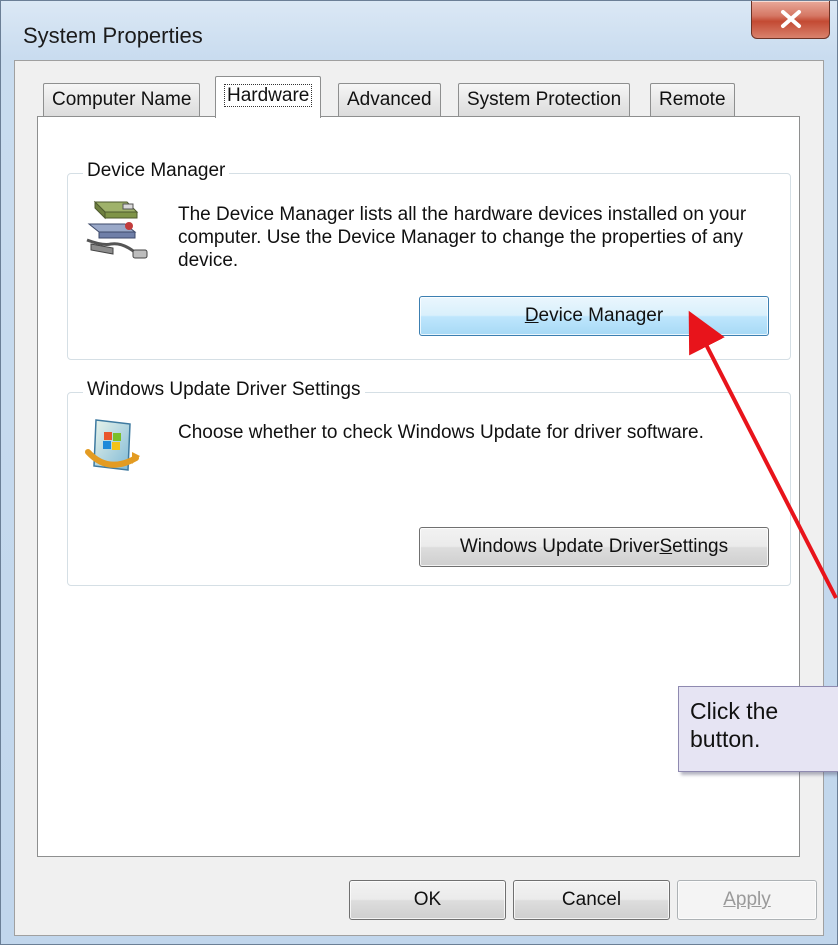 Image resolution: width=838 pixels, height=945 pixels. I want to click on tab-system-protection: System Protection, so click(544, 99).